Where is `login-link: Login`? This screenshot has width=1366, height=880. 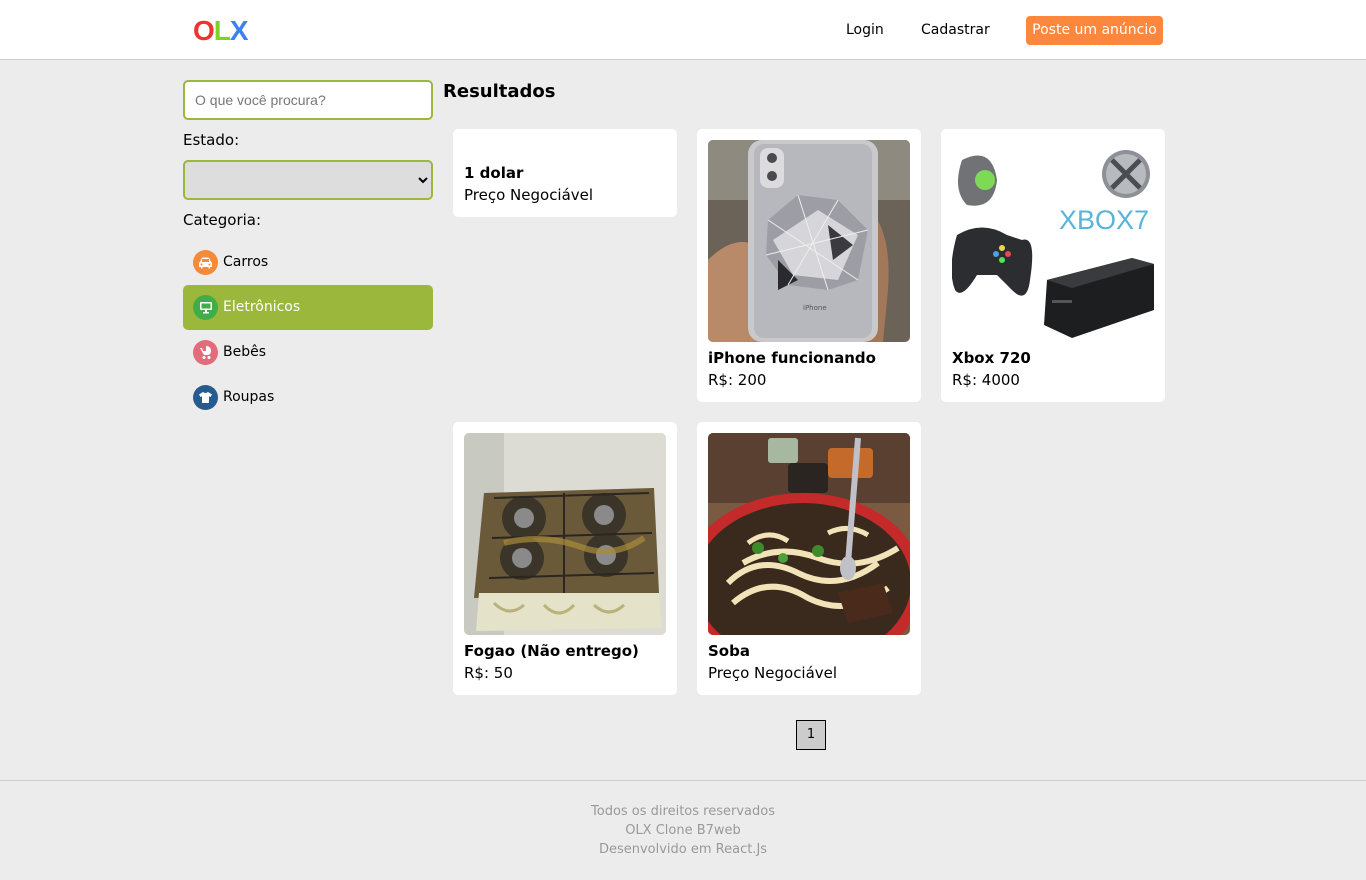 login-link: Login is located at coordinates (865, 30).